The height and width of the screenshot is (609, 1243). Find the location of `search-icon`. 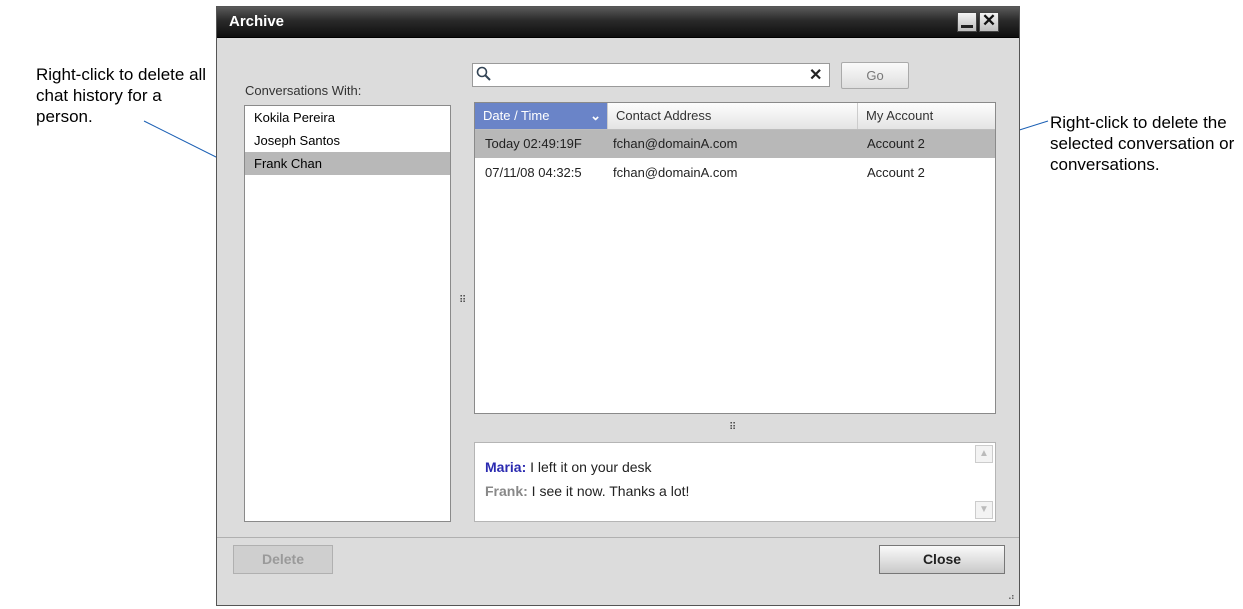

search-icon is located at coordinates (483, 73).